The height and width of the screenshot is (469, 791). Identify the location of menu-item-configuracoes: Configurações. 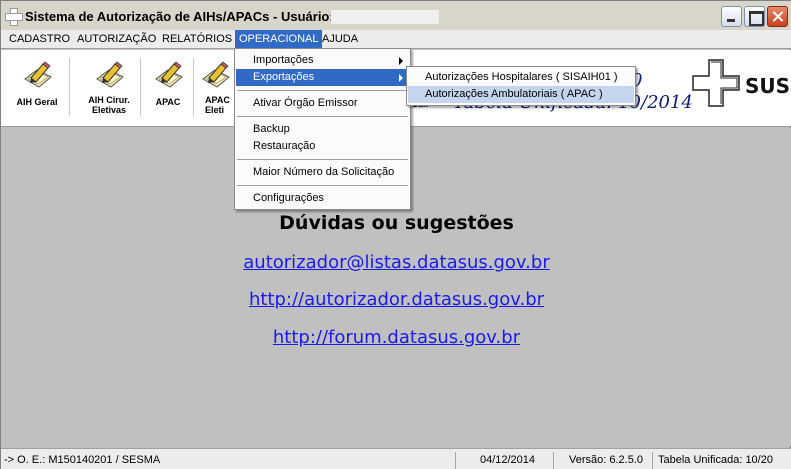
(322, 198).